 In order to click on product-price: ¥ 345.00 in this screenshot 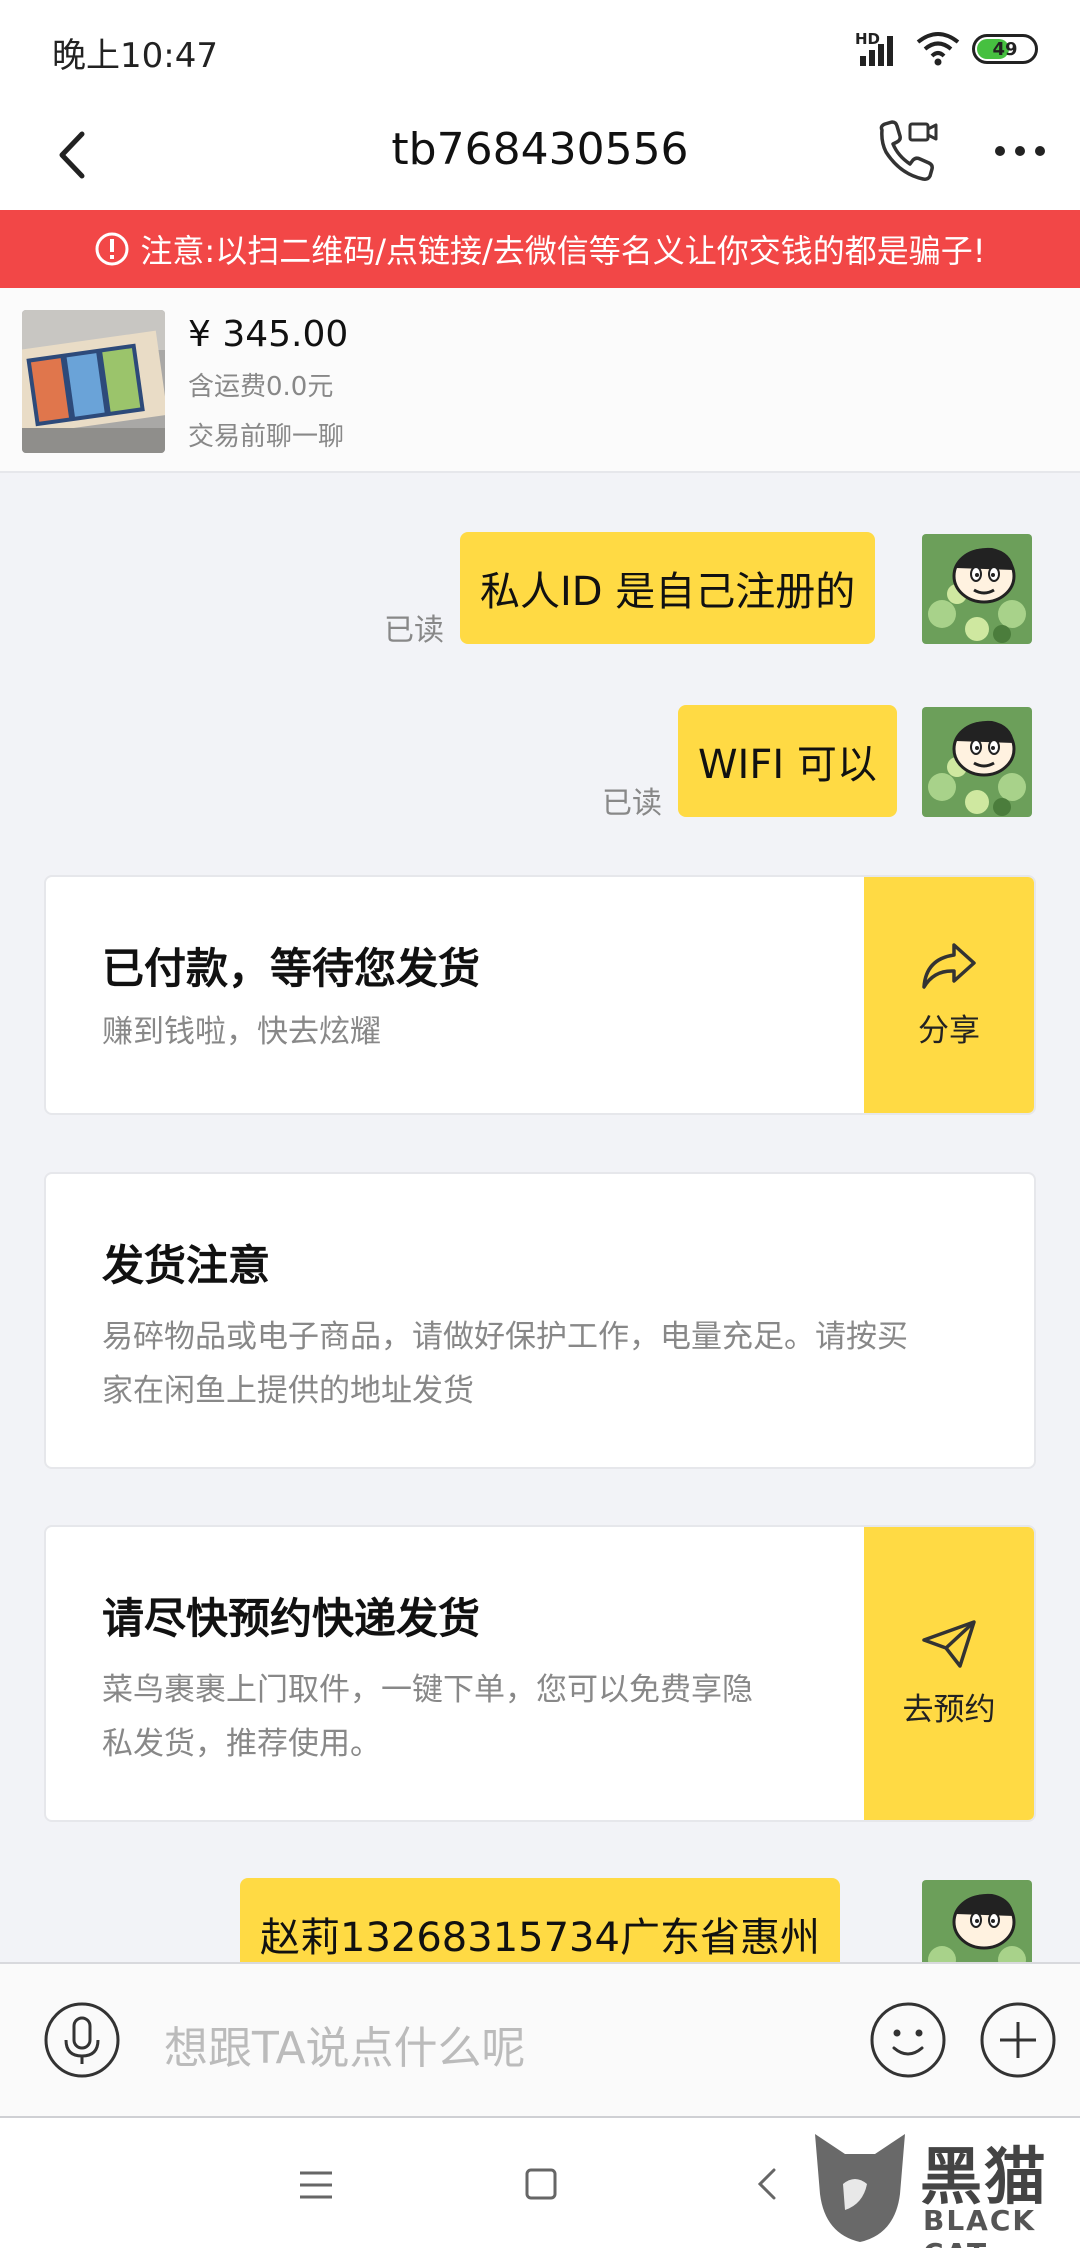, I will do `click(268, 334)`.